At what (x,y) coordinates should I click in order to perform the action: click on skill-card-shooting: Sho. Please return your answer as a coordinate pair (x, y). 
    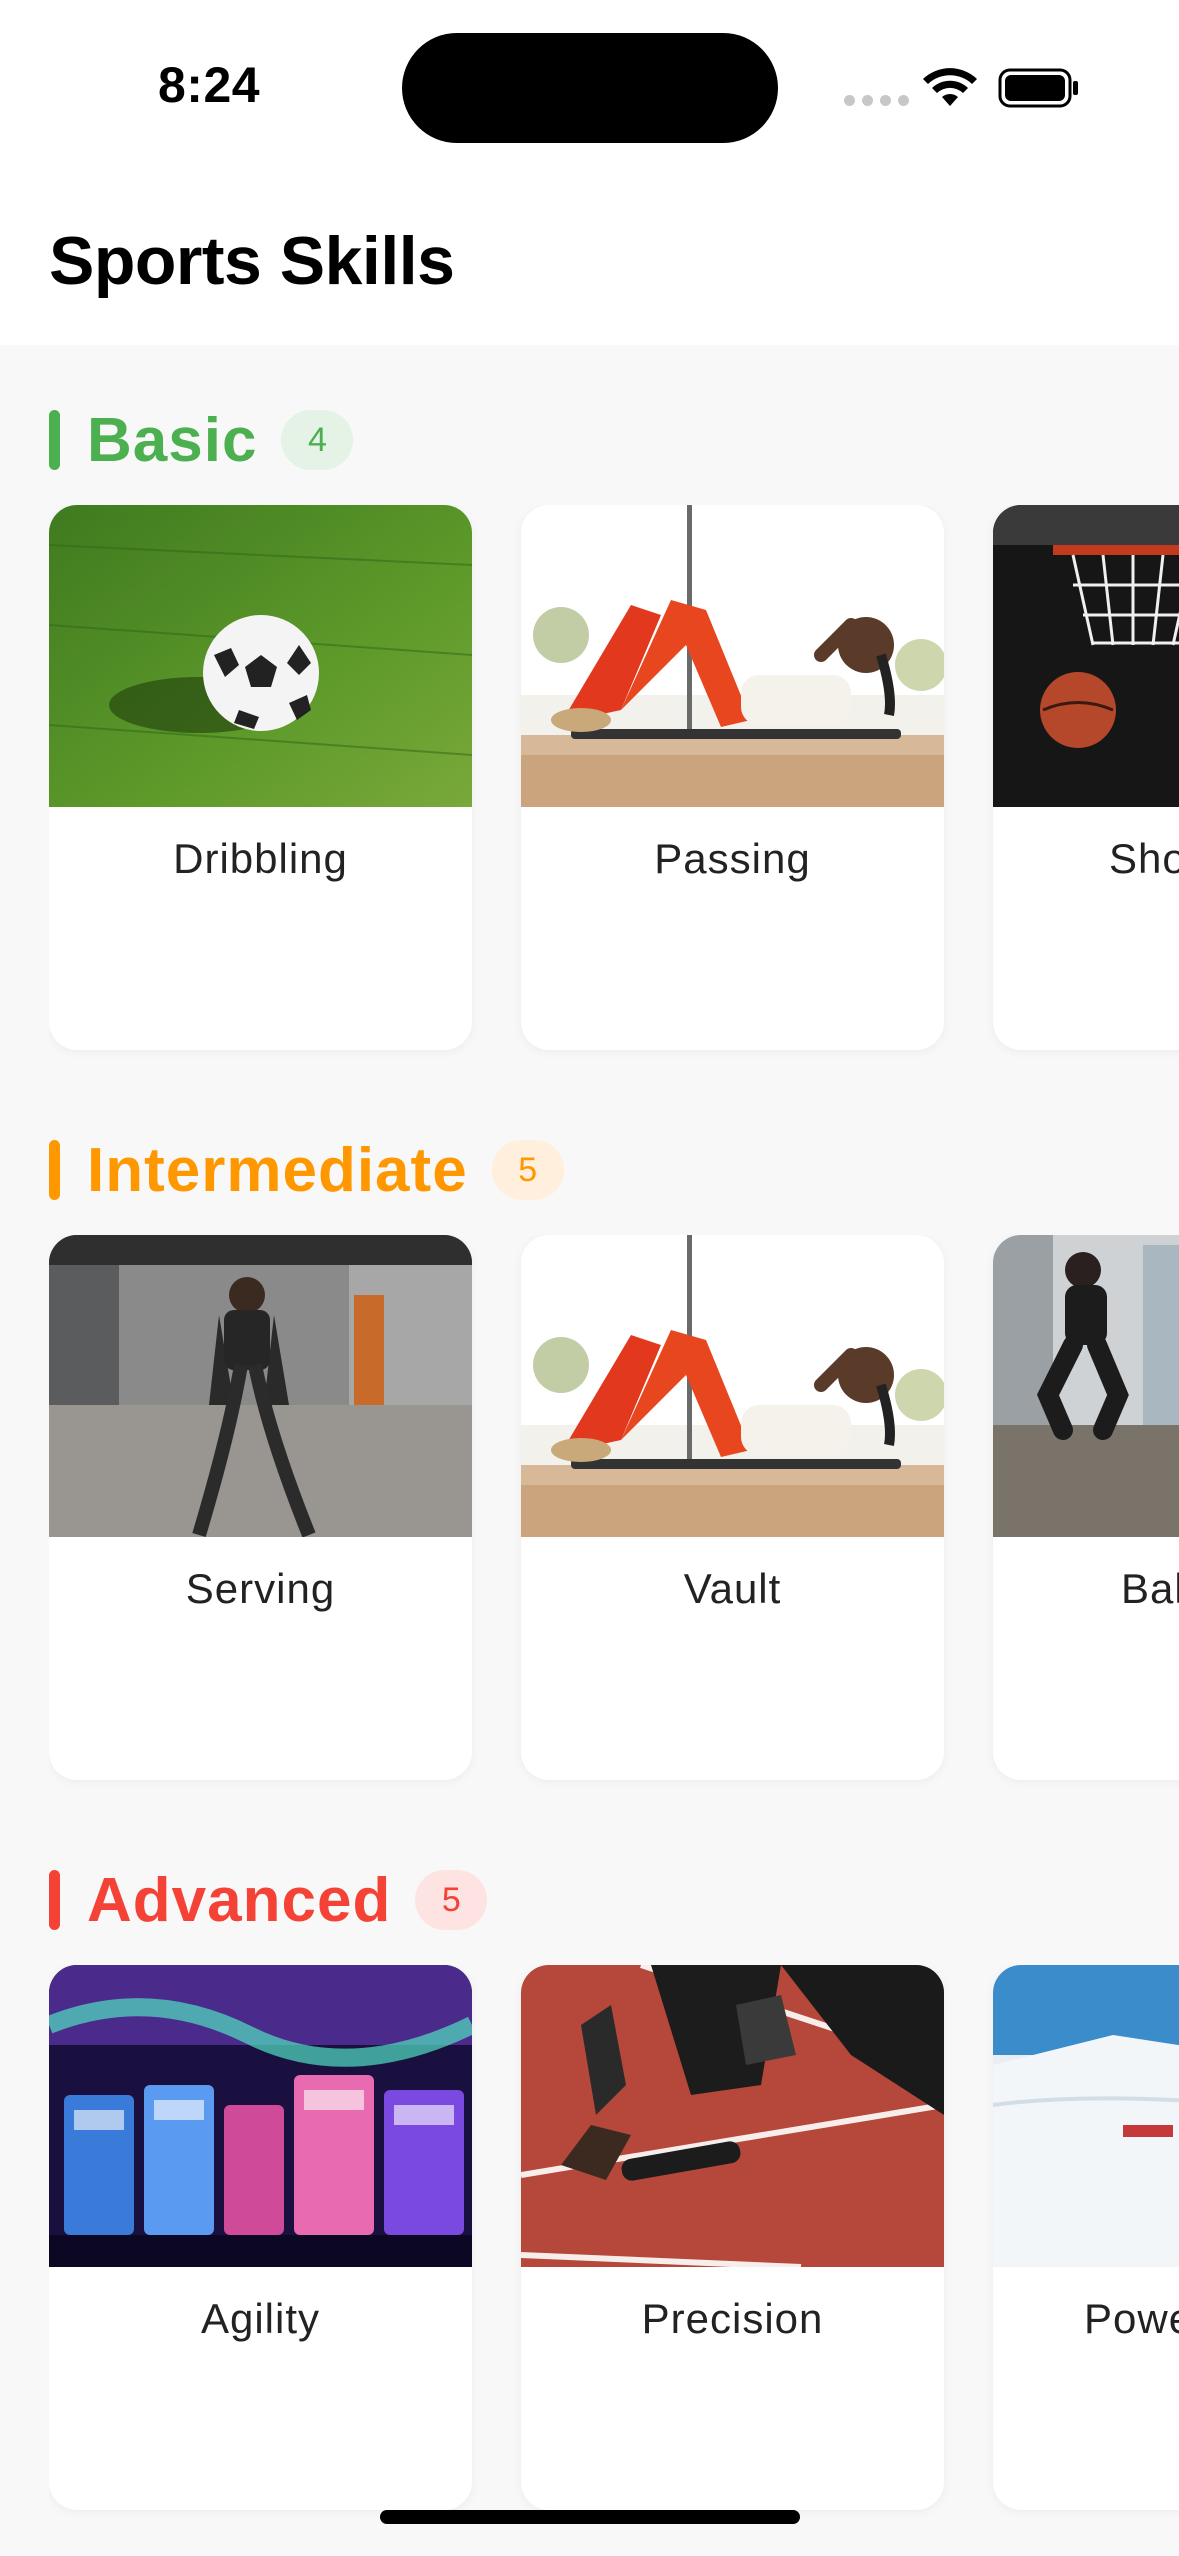
    Looking at the image, I should click on (1086, 777).